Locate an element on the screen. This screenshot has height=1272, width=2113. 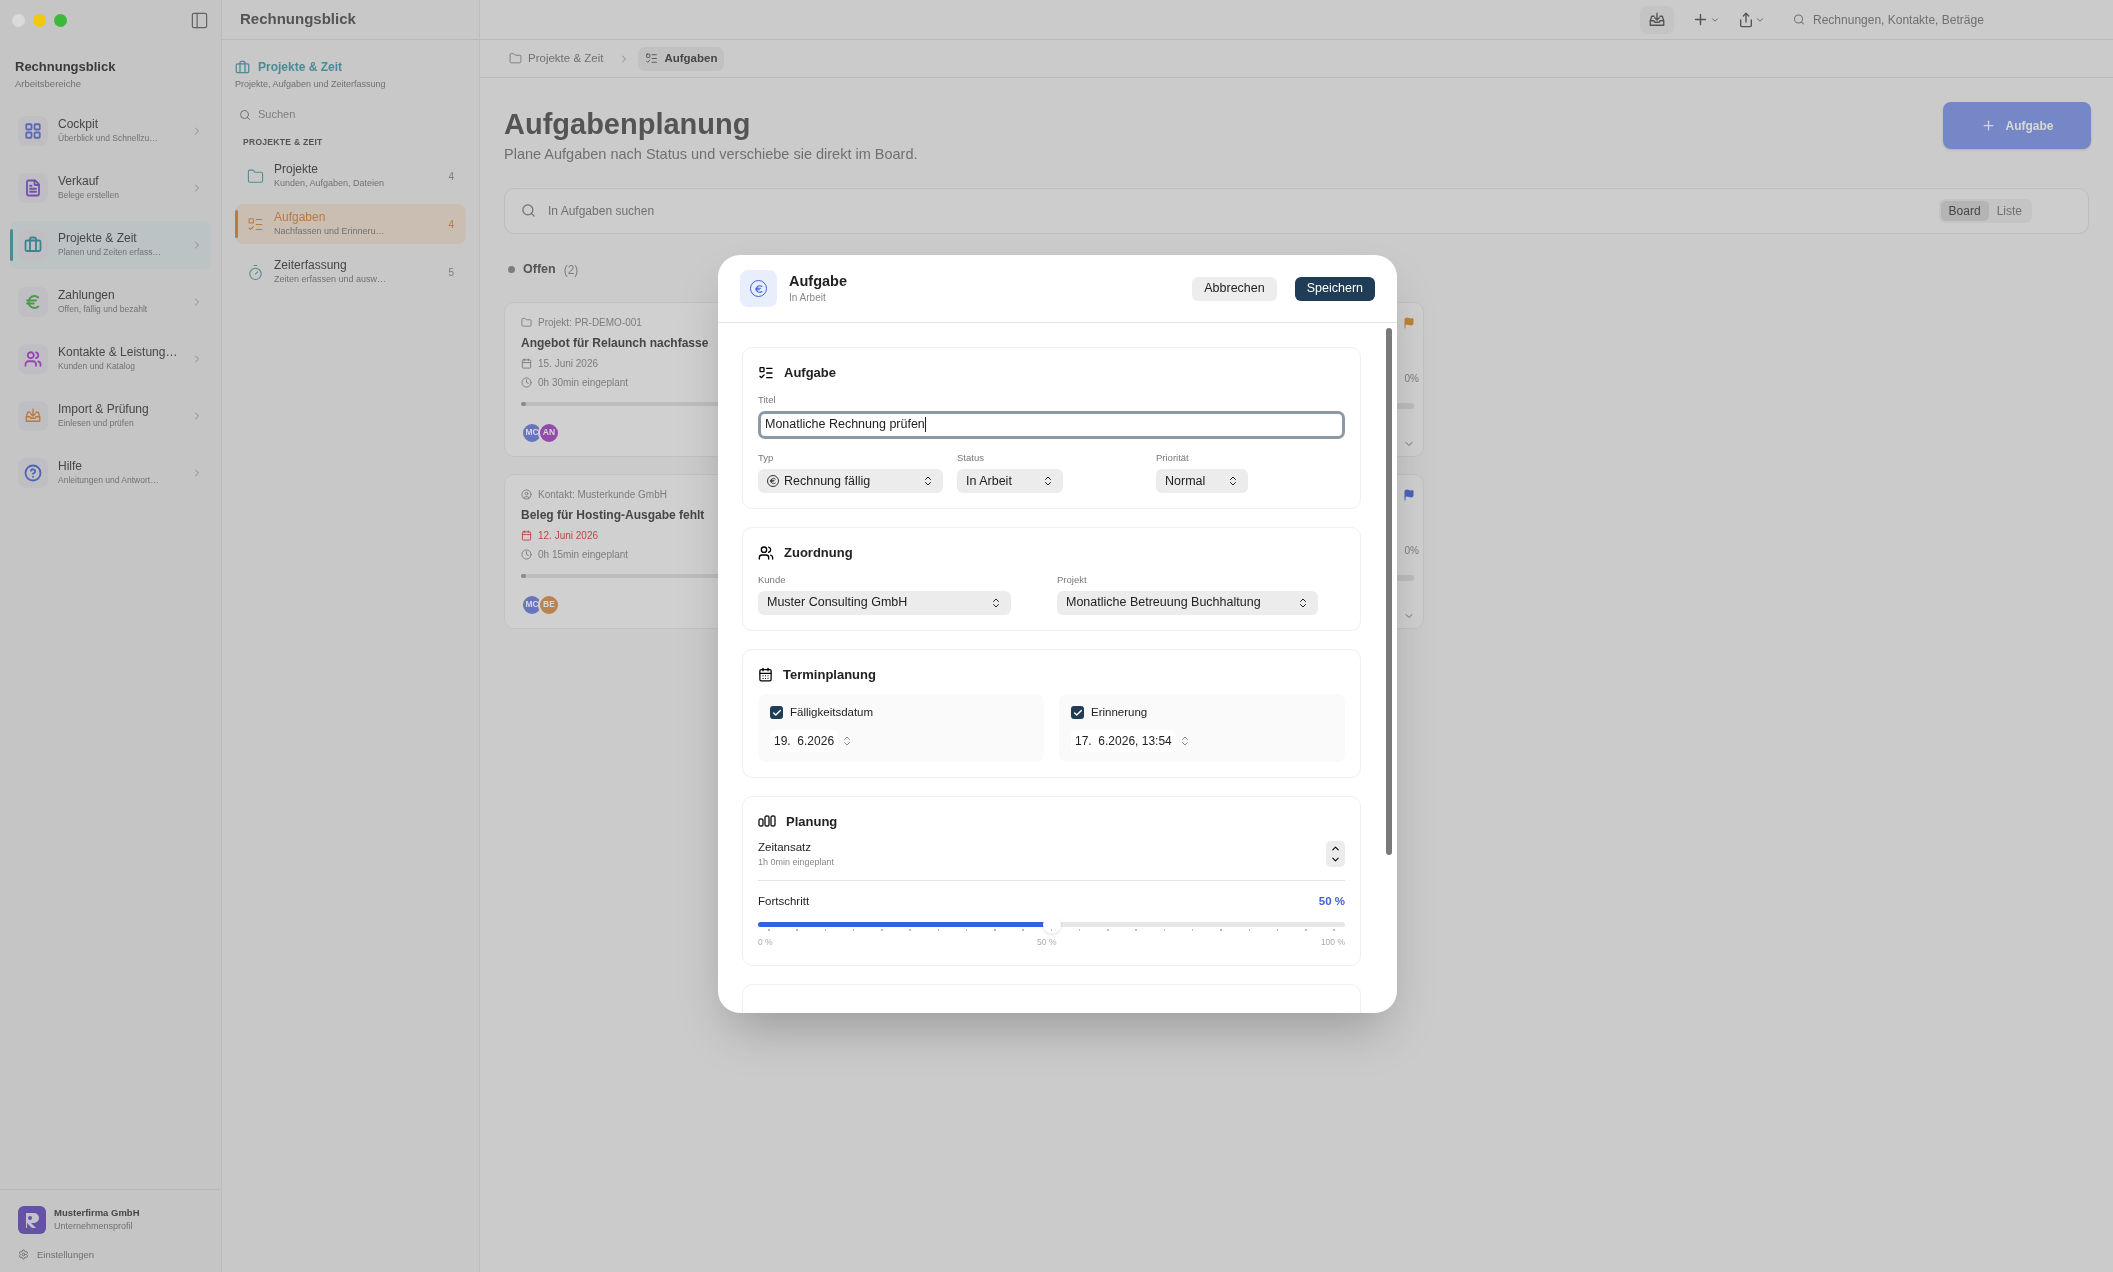
card-date: 12. Juni 2026 is located at coordinates (568, 535).